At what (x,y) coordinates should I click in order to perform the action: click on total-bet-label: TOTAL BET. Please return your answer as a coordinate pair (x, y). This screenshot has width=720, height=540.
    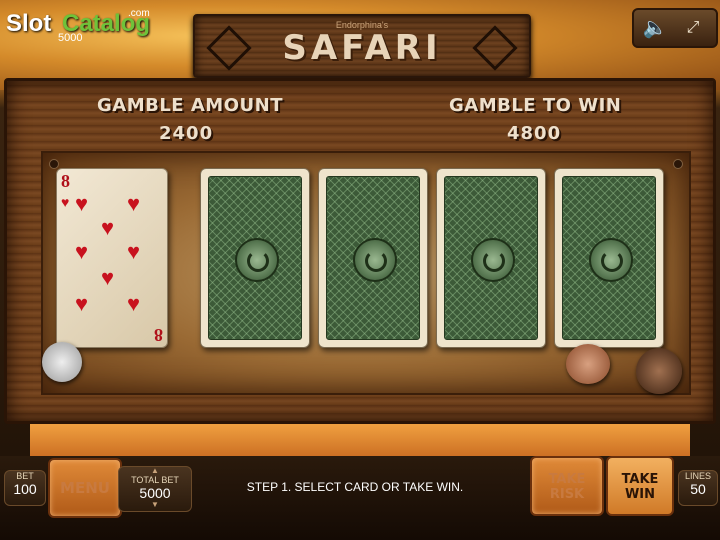
    Looking at the image, I should click on (155, 480).